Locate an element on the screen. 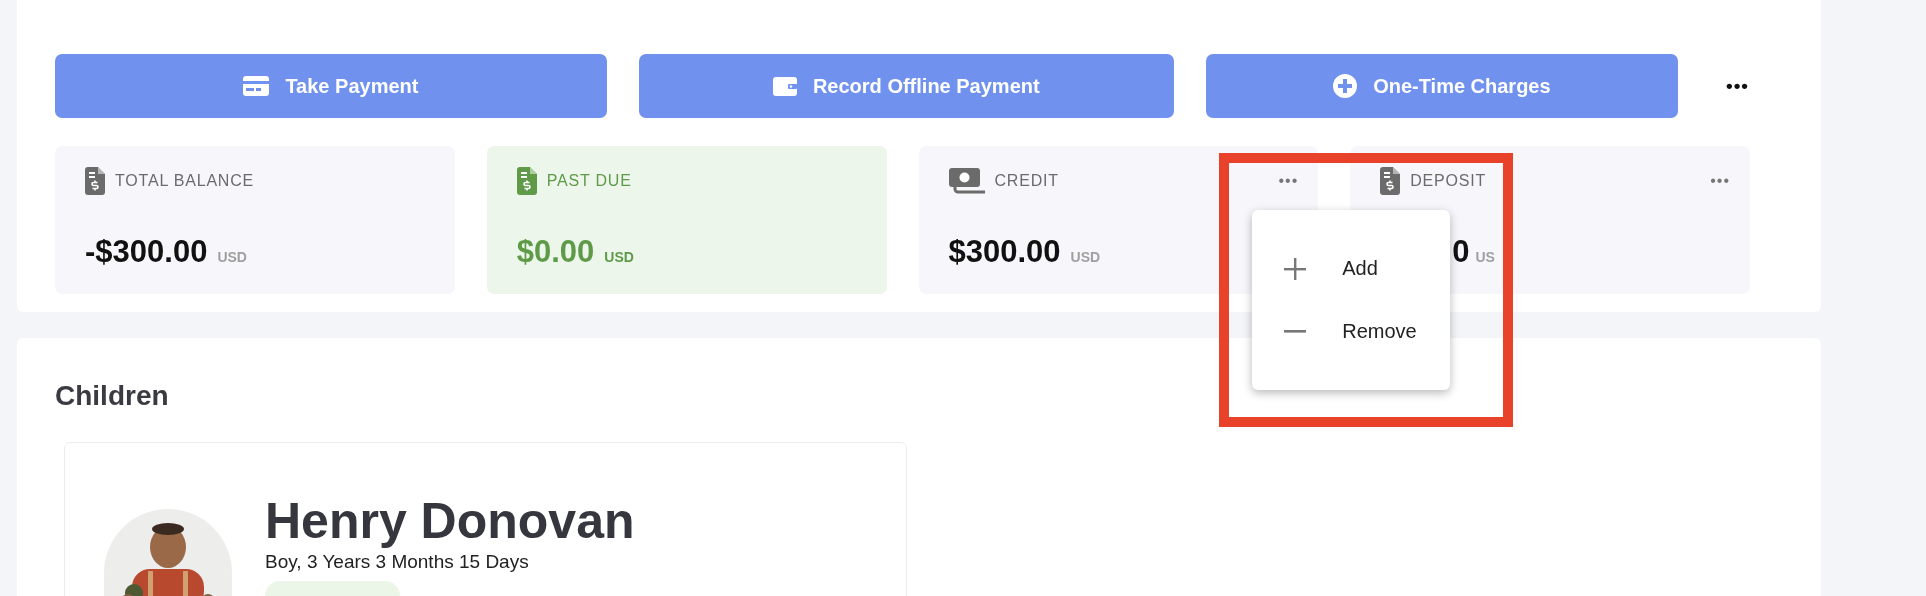 The image size is (1926, 596). minus-icon is located at coordinates (1295, 331).